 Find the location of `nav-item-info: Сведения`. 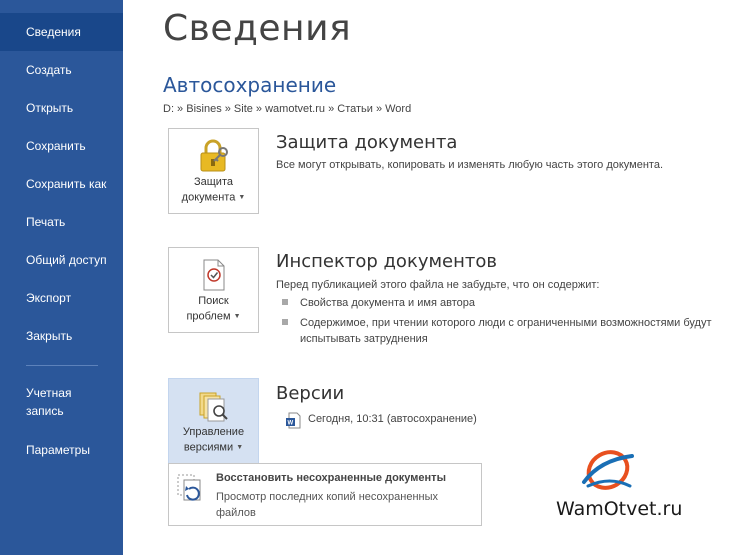

nav-item-info: Сведения is located at coordinates (61, 32).